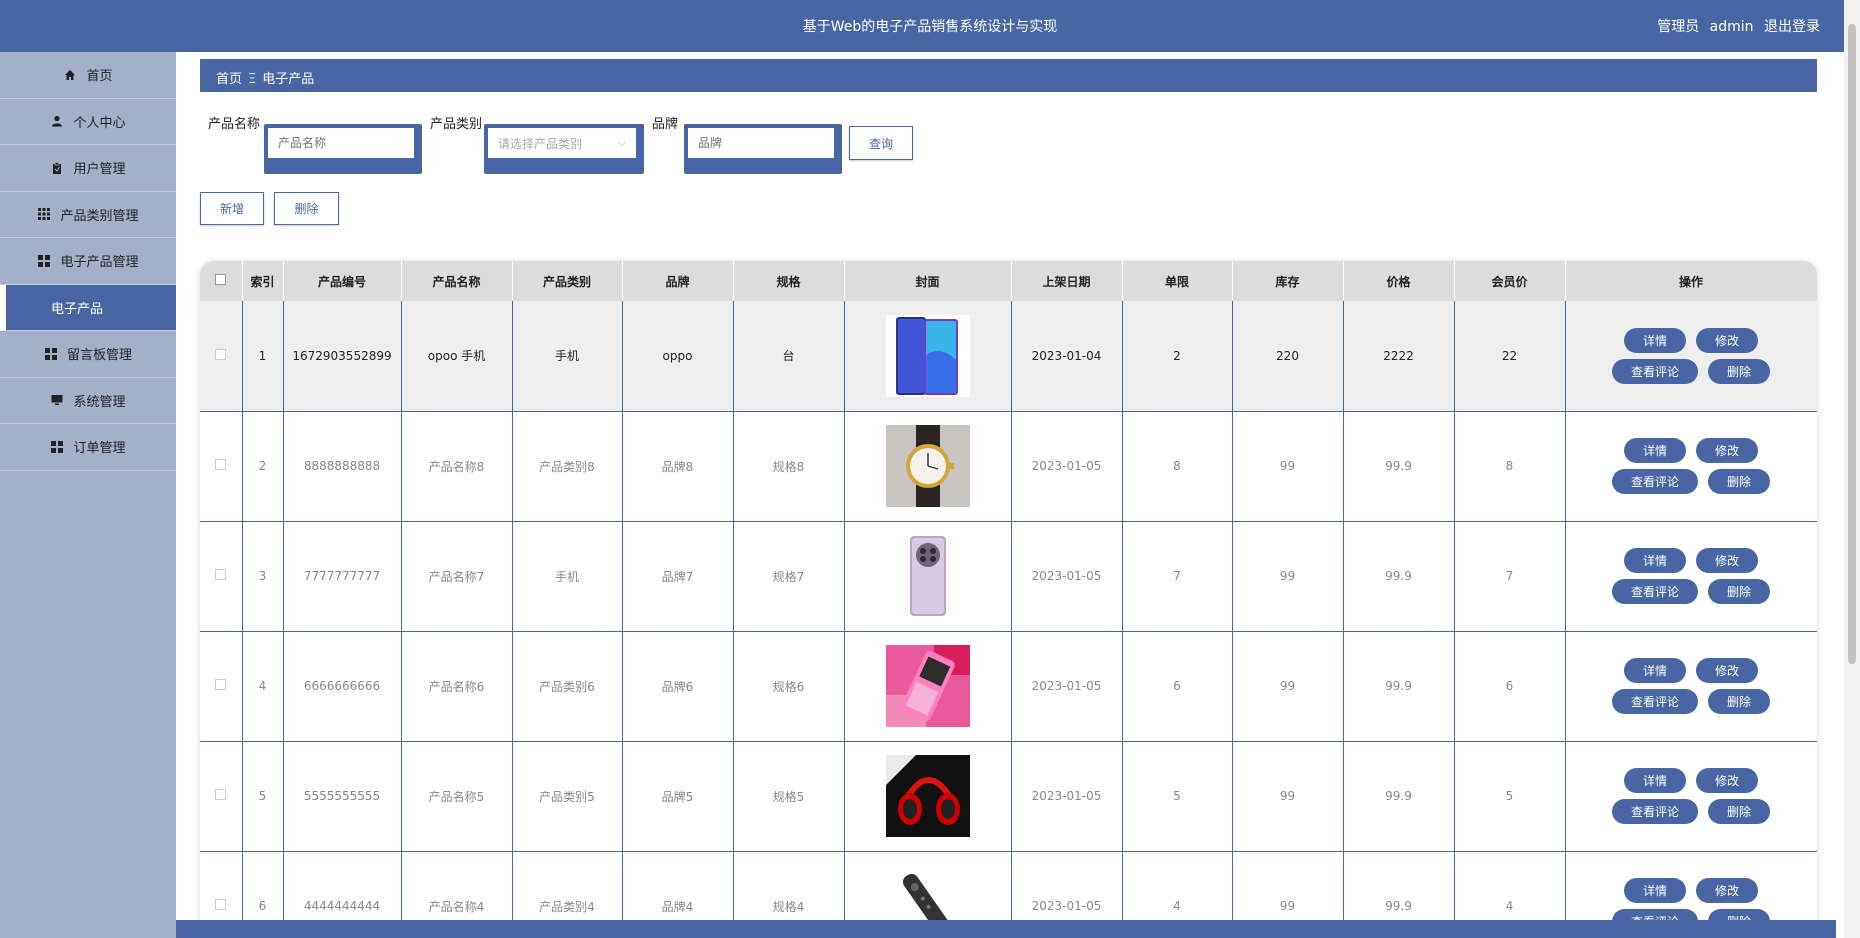 The height and width of the screenshot is (938, 1860). Describe the element at coordinates (57, 121) in the screenshot. I see `user-icon` at that location.